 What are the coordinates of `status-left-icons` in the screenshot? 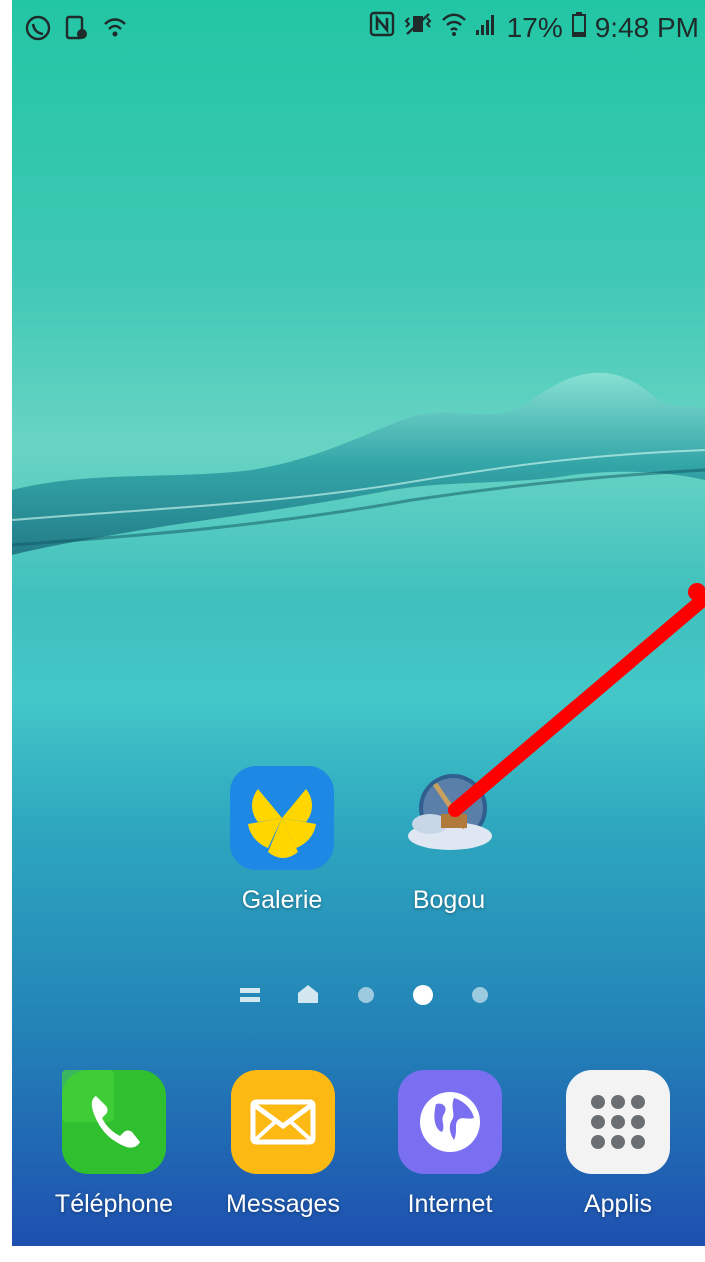 It's located at (76, 30).